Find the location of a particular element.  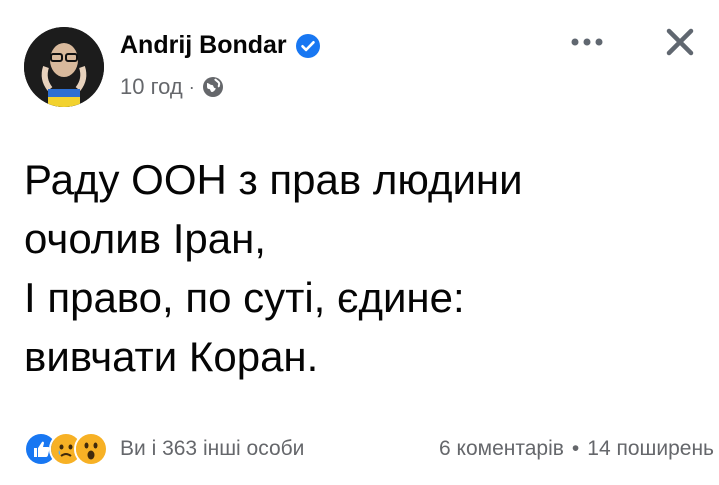

more-icon is located at coordinates (587, 42).